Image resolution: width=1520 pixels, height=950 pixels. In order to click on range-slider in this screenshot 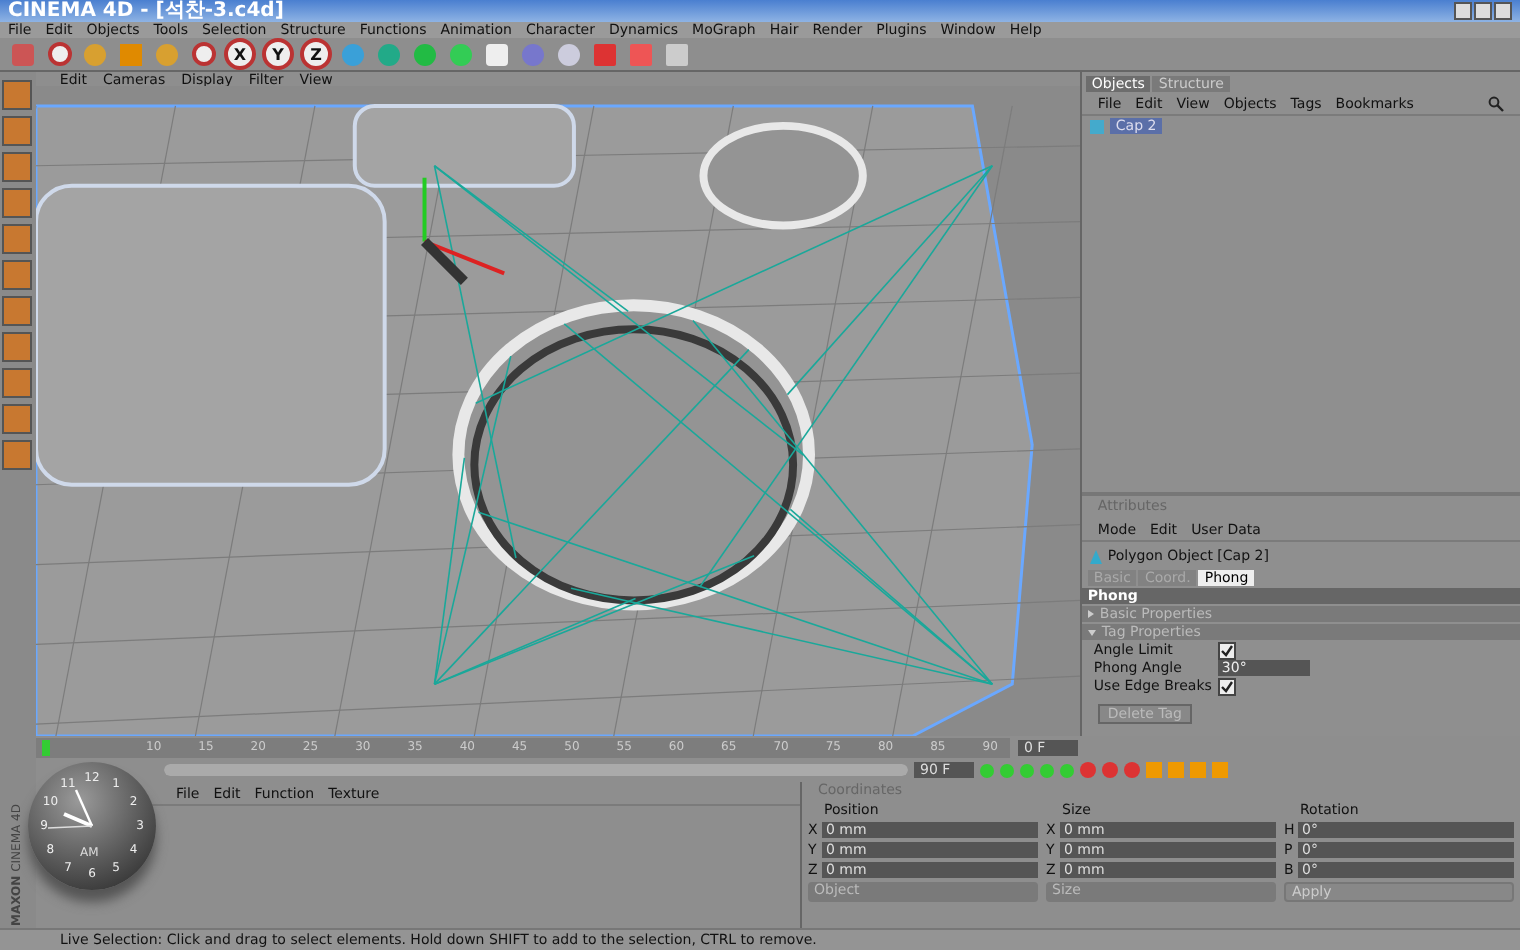, I will do `click(536, 770)`.